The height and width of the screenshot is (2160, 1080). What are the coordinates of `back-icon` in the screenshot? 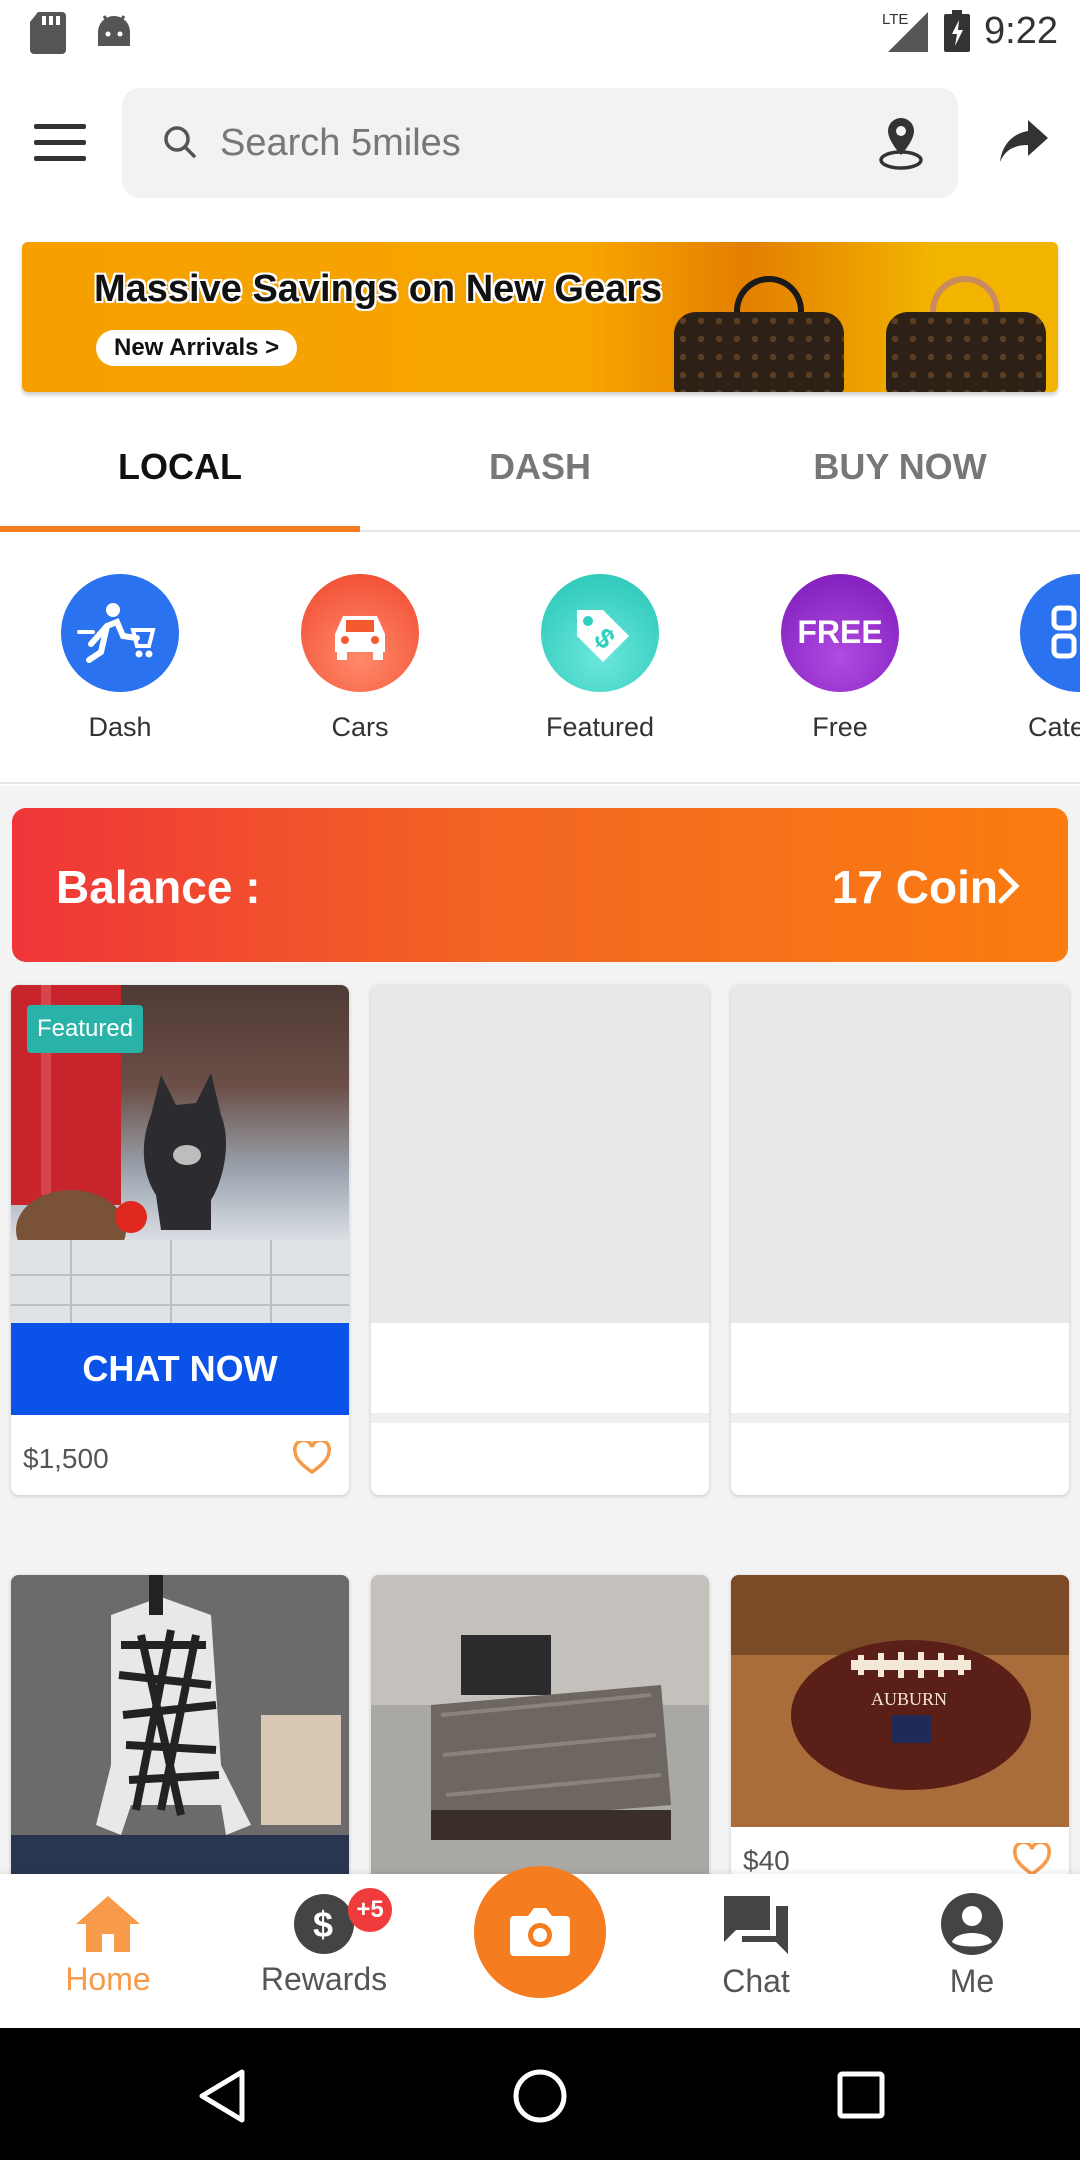 It's located at (222, 2096).